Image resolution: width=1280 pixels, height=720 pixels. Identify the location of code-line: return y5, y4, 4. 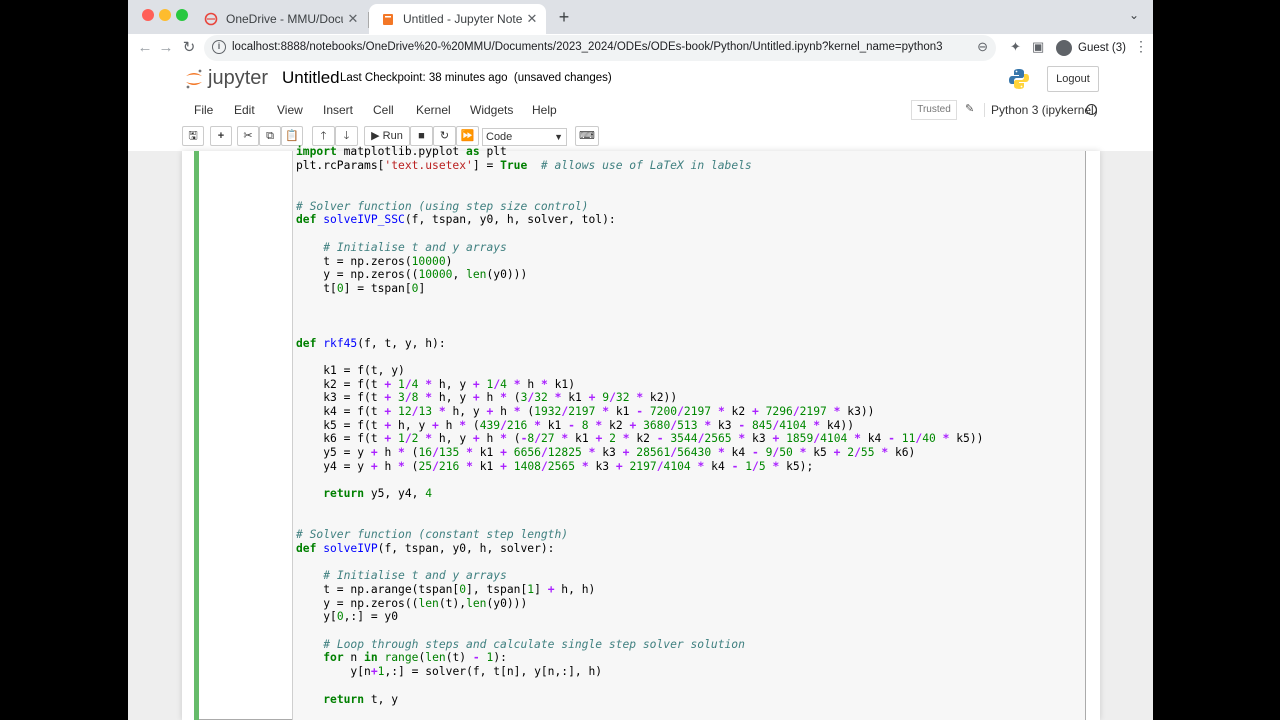
(364, 493).